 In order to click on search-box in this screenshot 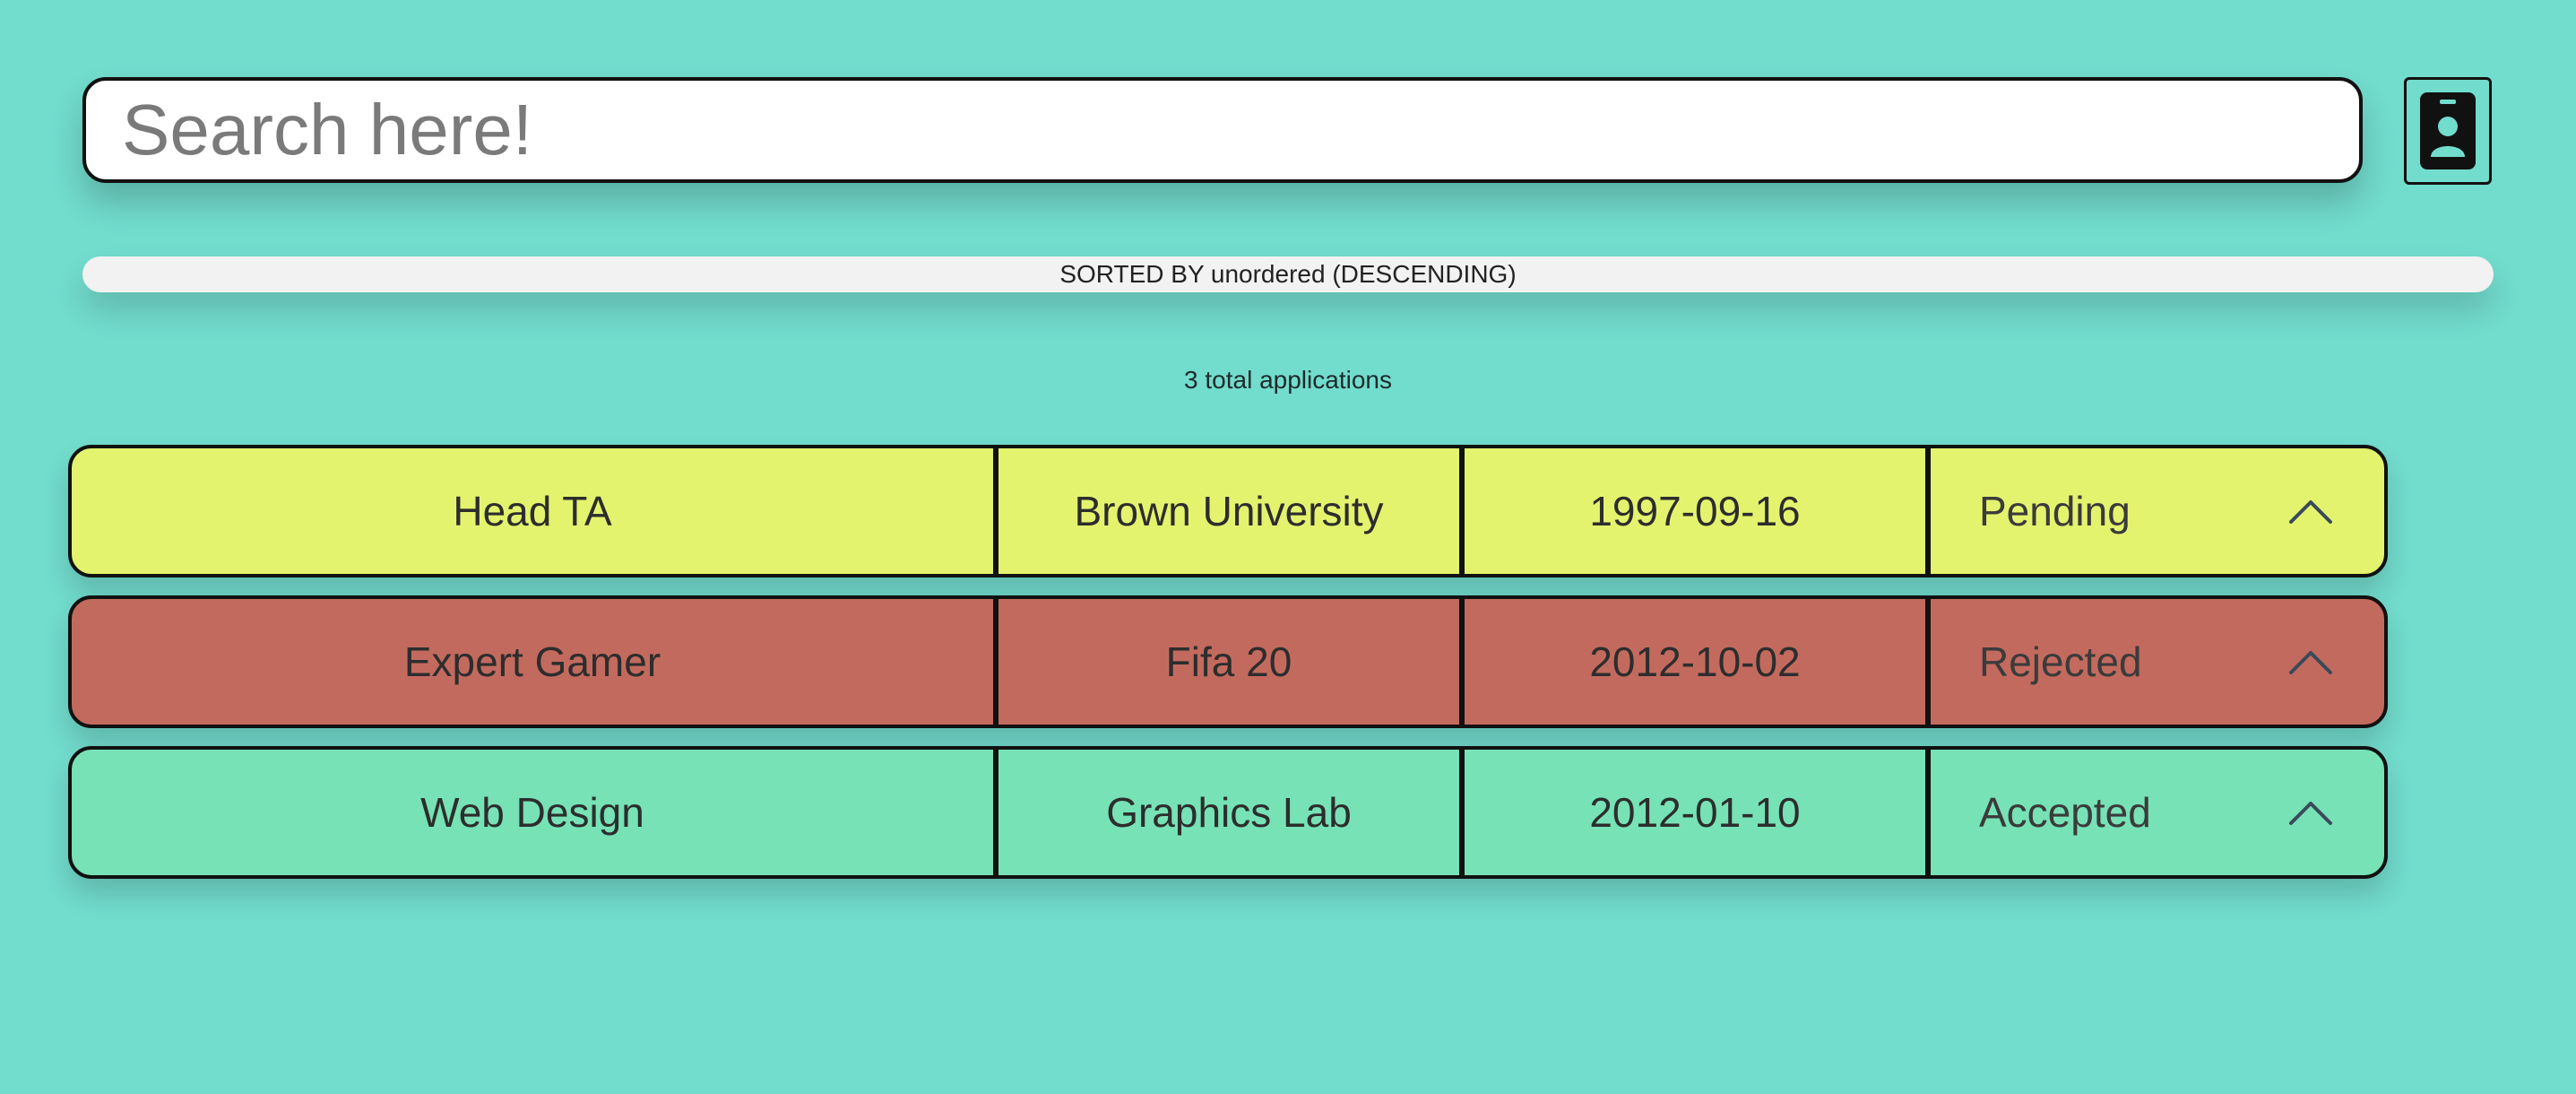, I will do `click(1222, 130)`.